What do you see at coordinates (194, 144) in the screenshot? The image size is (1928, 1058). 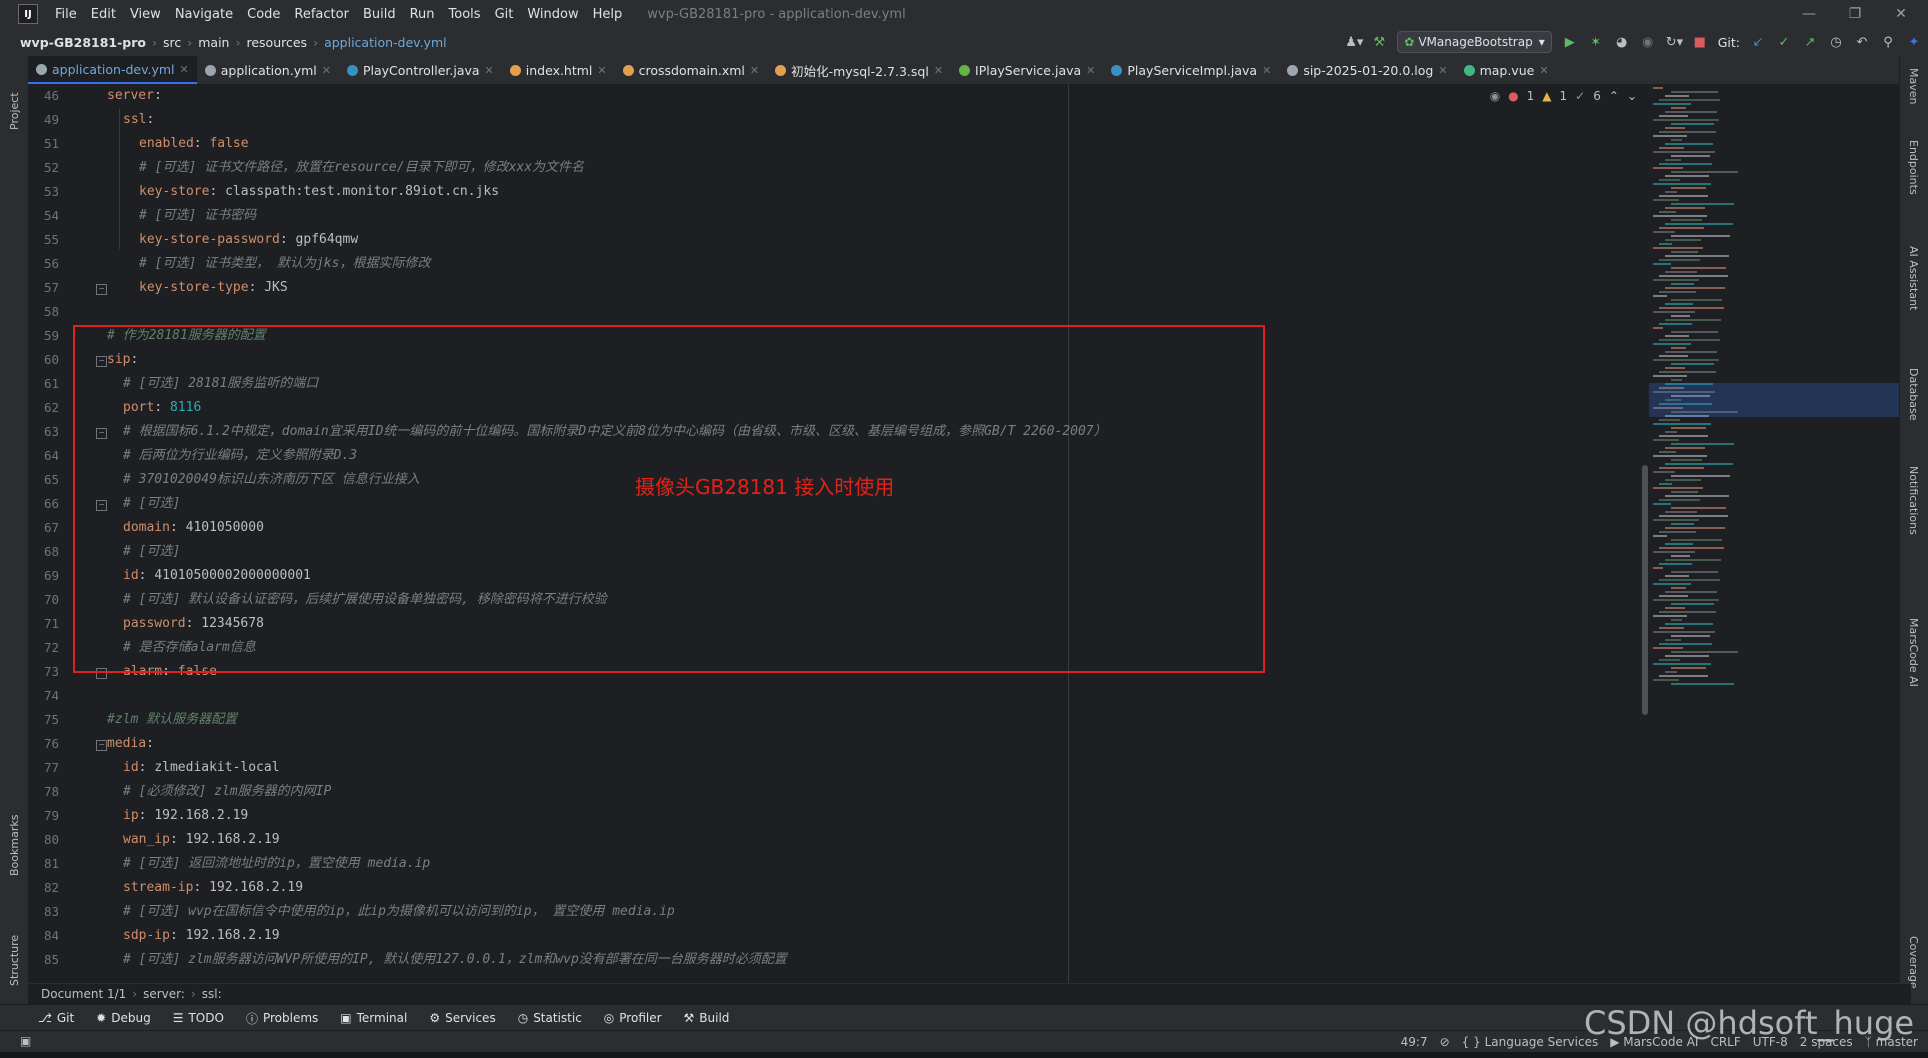 I see `code-line: enabled: false` at bounding box center [194, 144].